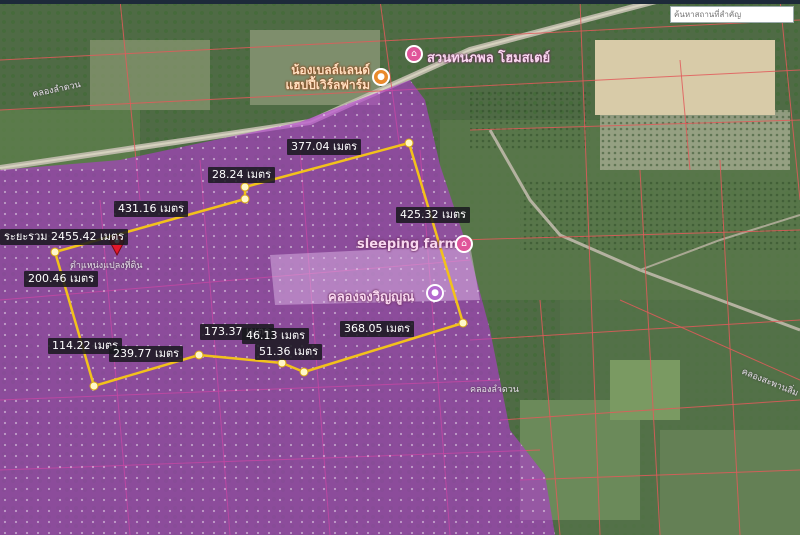 Image resolution: width=800 pixels, height=535 pixels. Describe the element at coordinates (151, 209) in the screenshot. I see `segment-length-label: 431.16 เมตร` at that location.